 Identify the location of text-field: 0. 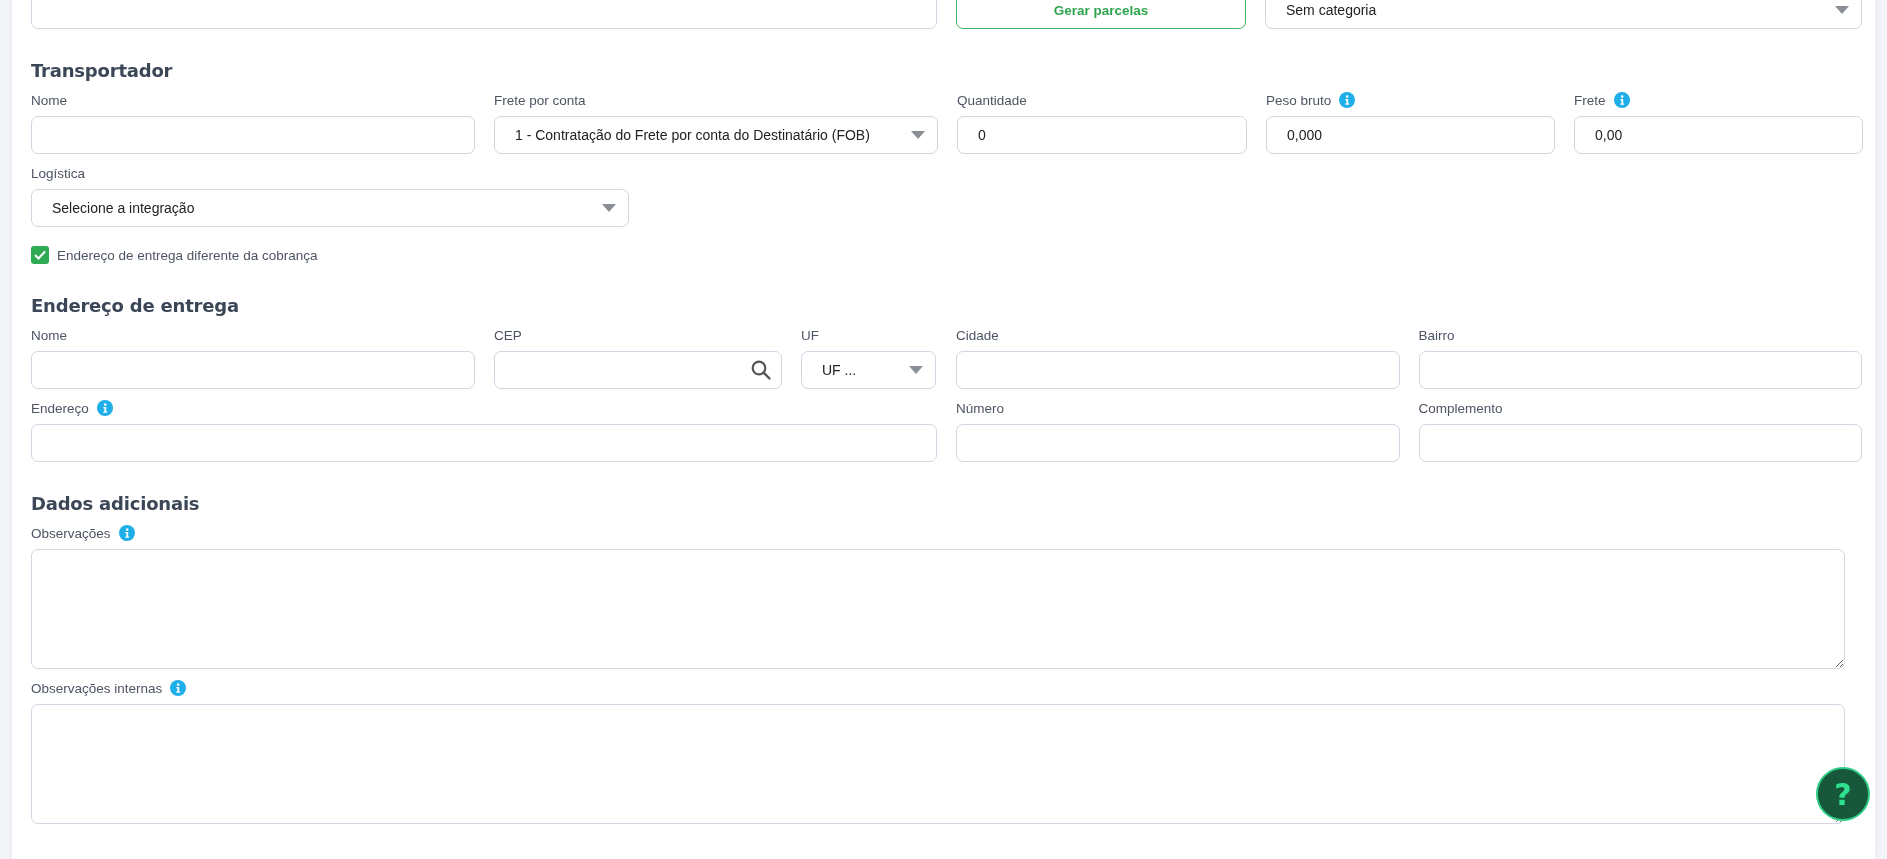
(1102, 135).